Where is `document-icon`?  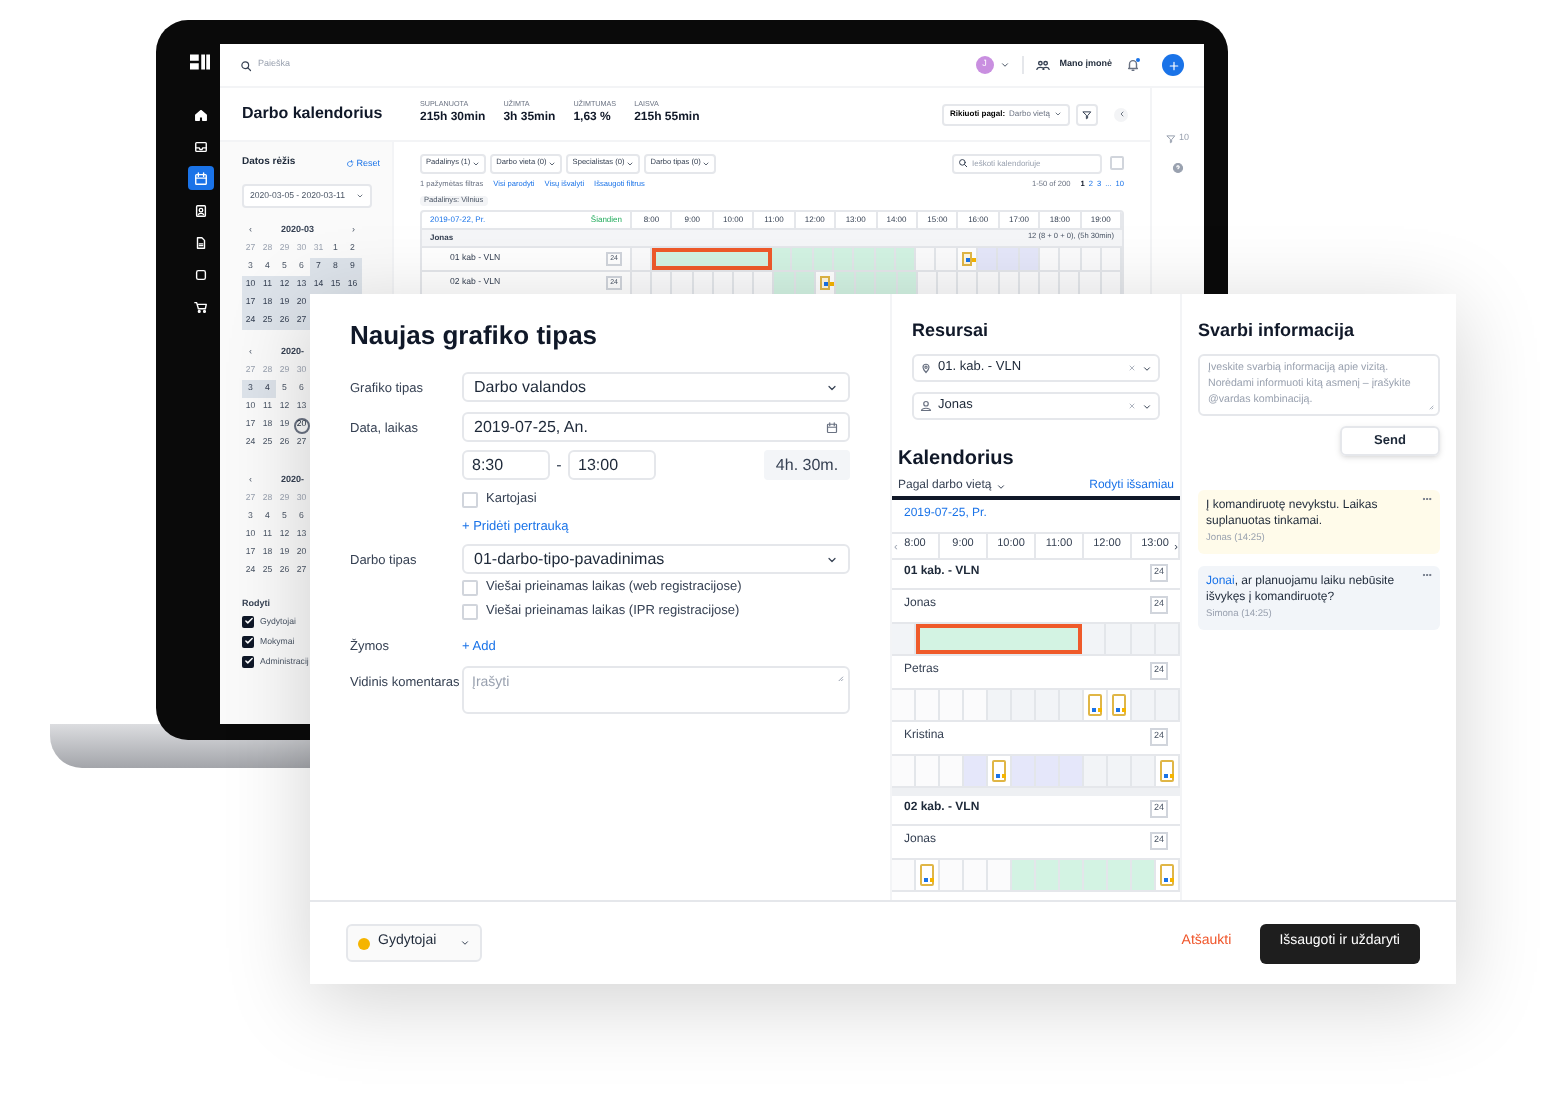 document-icon is located at coordinates (200, 242).